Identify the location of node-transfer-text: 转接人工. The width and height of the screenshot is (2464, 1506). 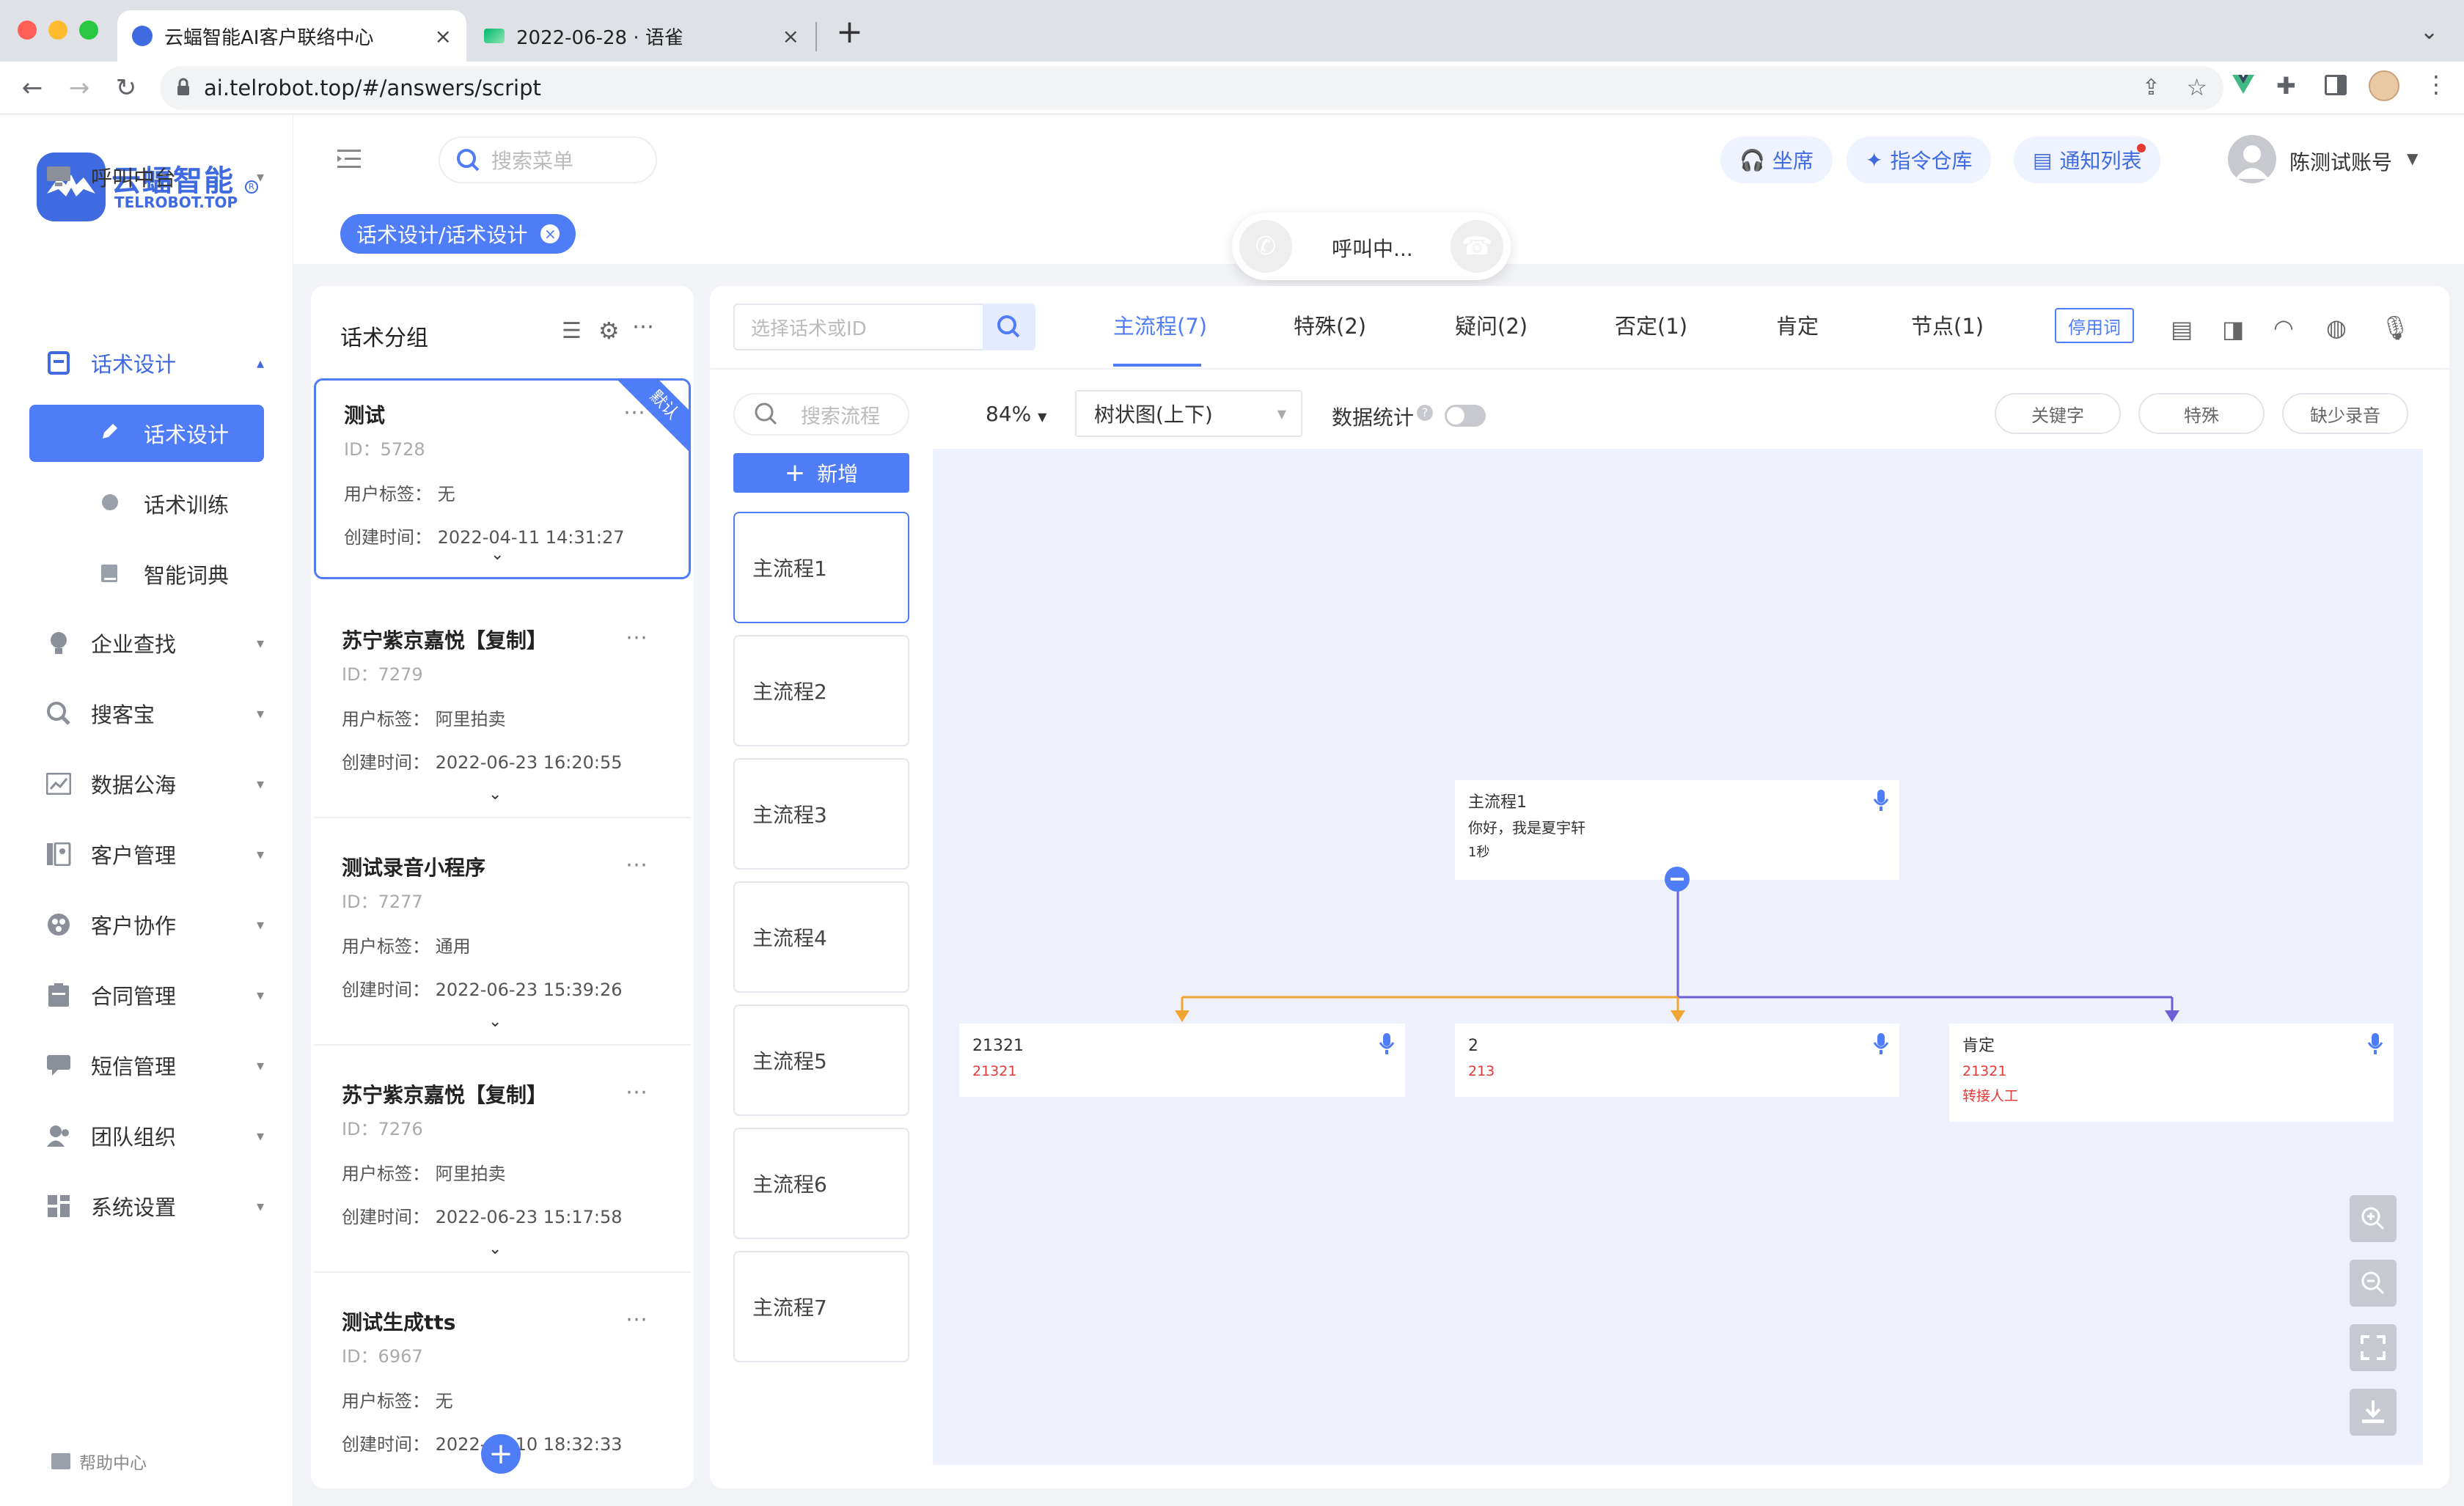
(1990, 1096).